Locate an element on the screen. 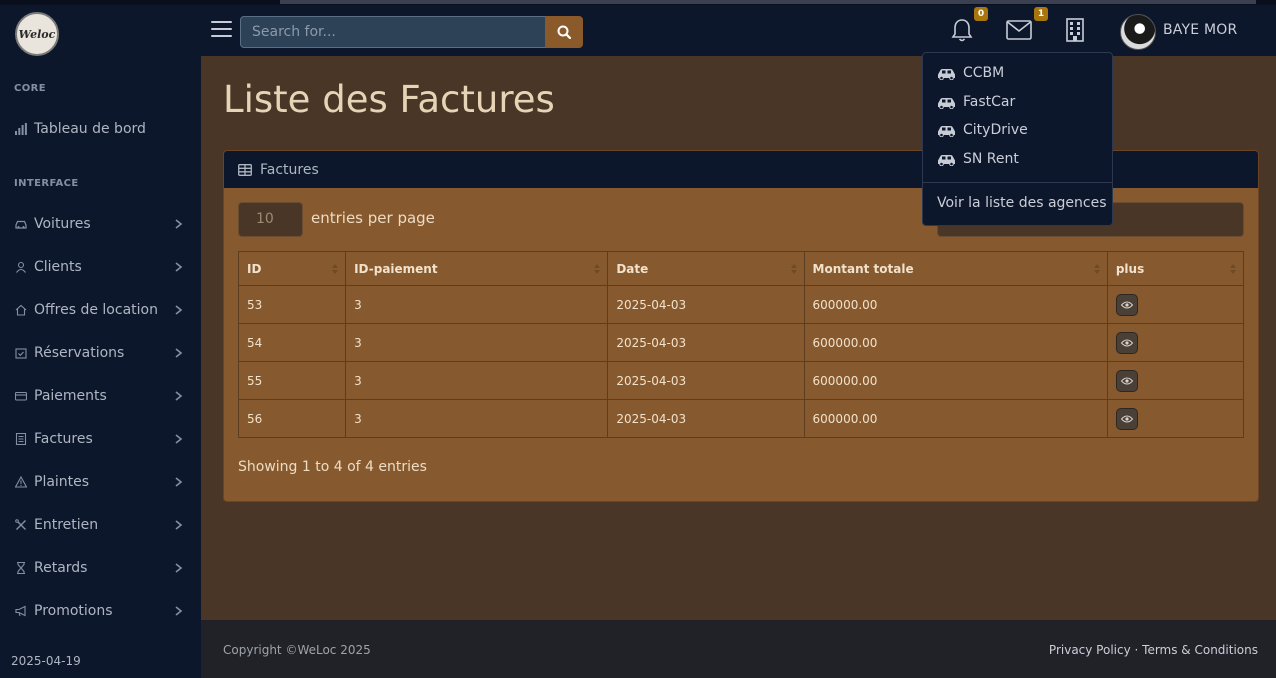 The height and width of the screenshot is (678, 1276). sidebar-heading-interface: INTERFACE is located at coordinates (46, 183).